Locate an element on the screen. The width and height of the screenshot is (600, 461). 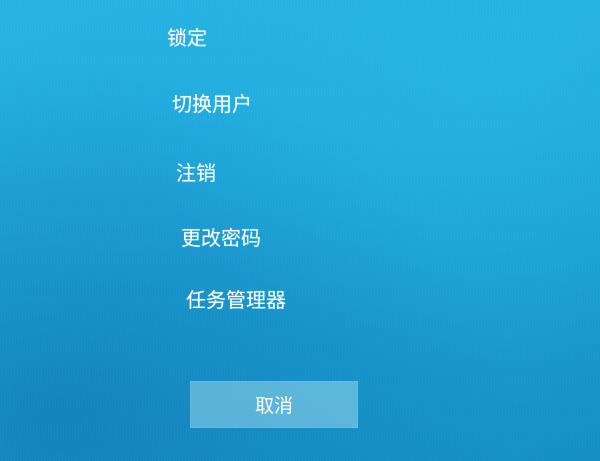
cancel-button-label: 取消 is located at coordinates (273, 406).